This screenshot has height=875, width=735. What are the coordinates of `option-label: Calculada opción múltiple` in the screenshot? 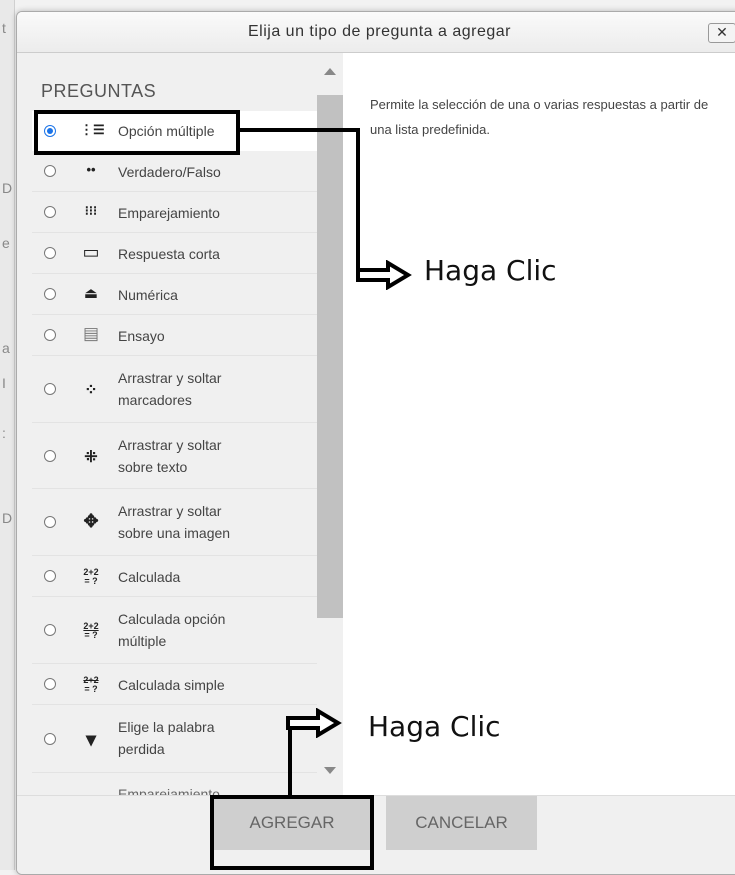 It's located at (171, 630).